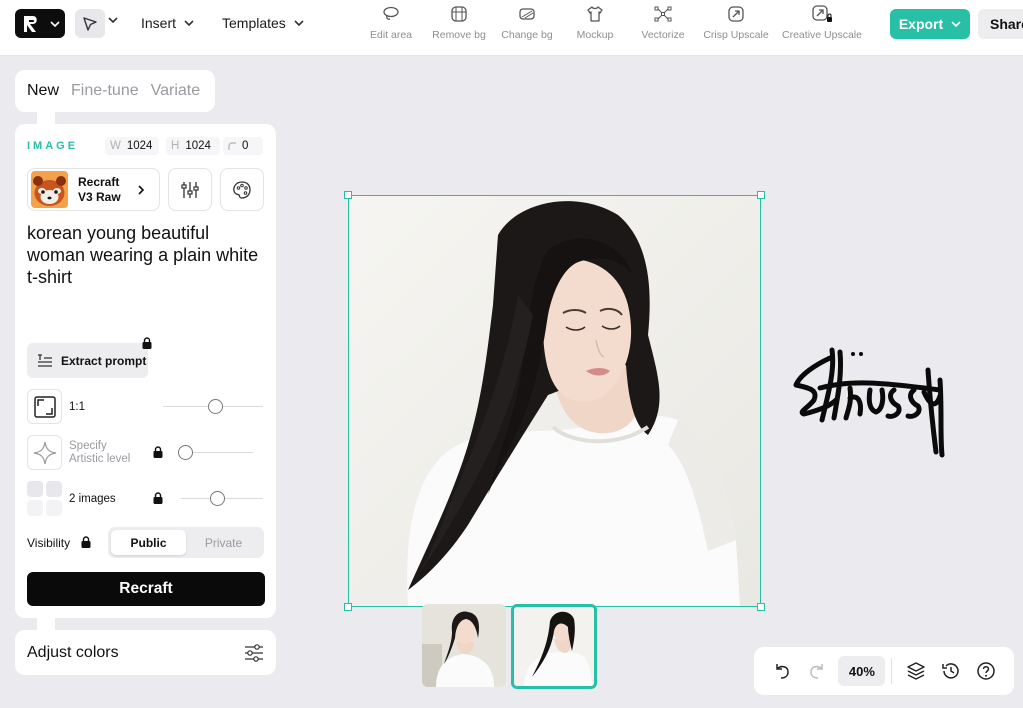 The image size is (1023, 708). What do you see at coordinates (348, 195) in the screenshot?
I see `resize-handle-top-left` at bounding box center [348, 195].